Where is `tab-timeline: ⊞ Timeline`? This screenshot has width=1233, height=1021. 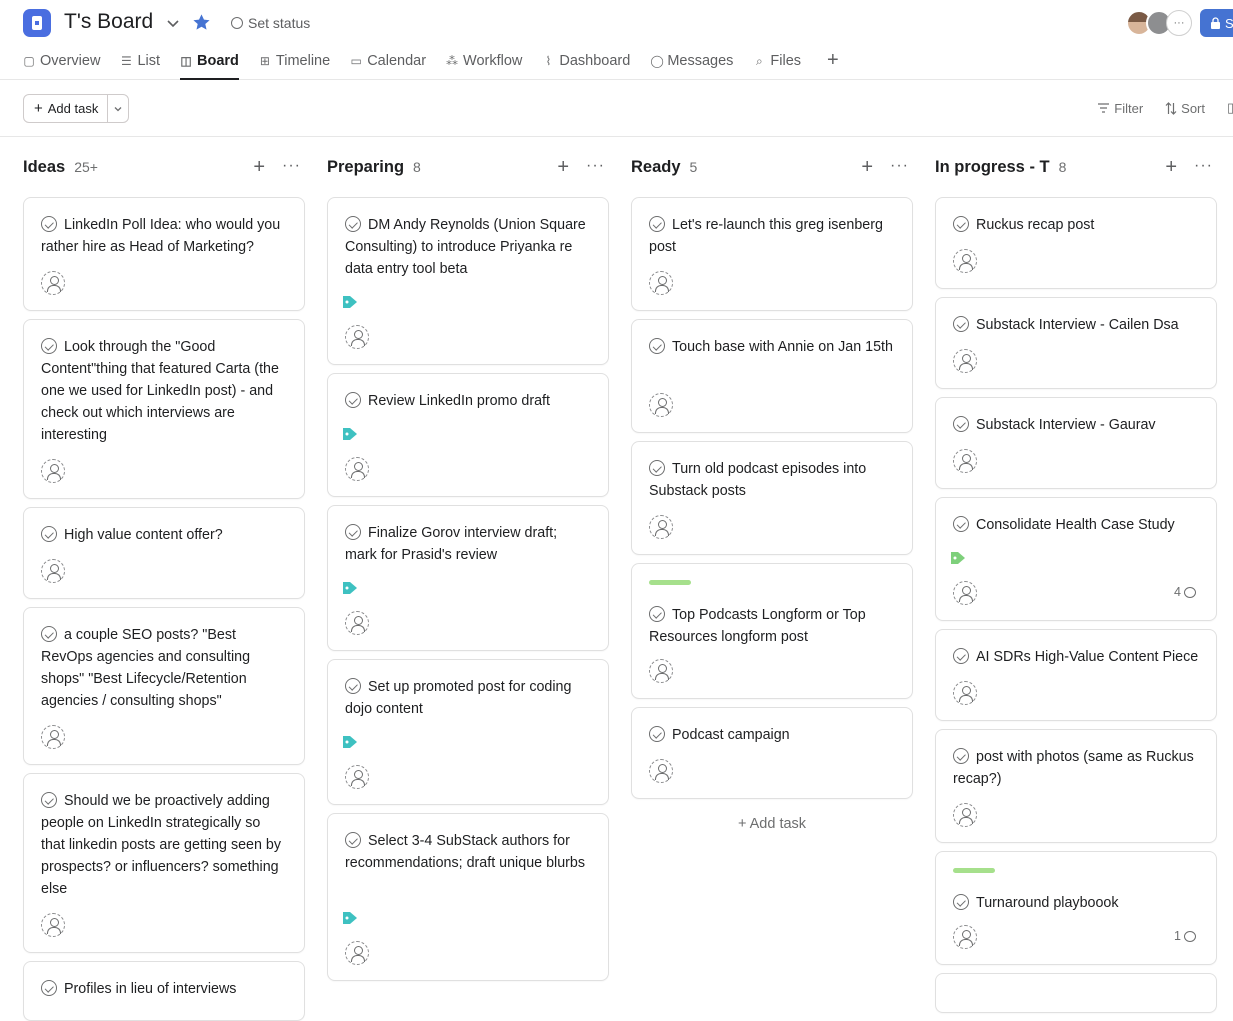
tab-timeline: ⊞ Timeline is located at coordinates (299, 61).